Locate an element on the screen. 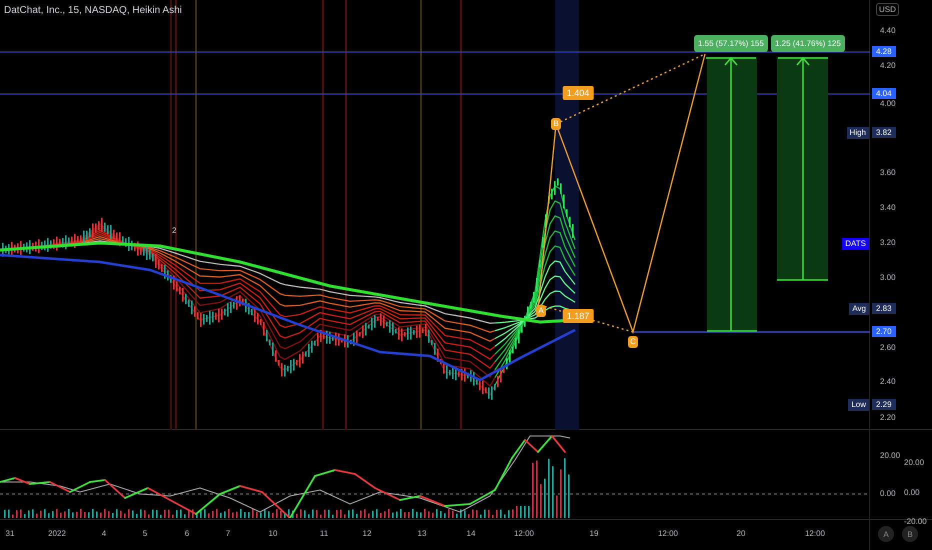 This screenshot has height=550, width=932. price-tick-label: 3.60 is located at coordinates (888, 172).